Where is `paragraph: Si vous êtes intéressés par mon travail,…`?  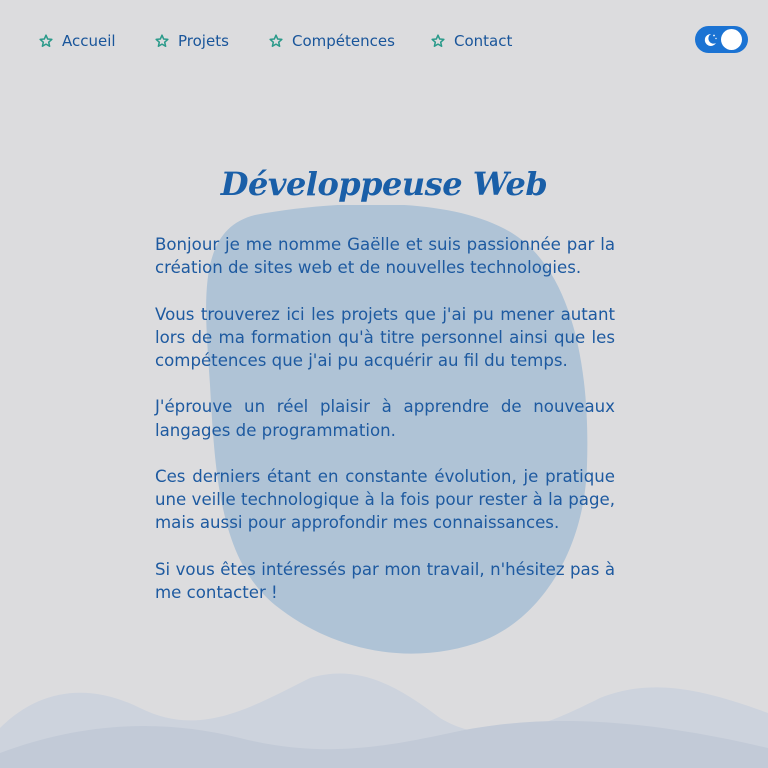 paragraph: Si vous êtes intéressés par mon travail,… is located at coordinates (385, 580).